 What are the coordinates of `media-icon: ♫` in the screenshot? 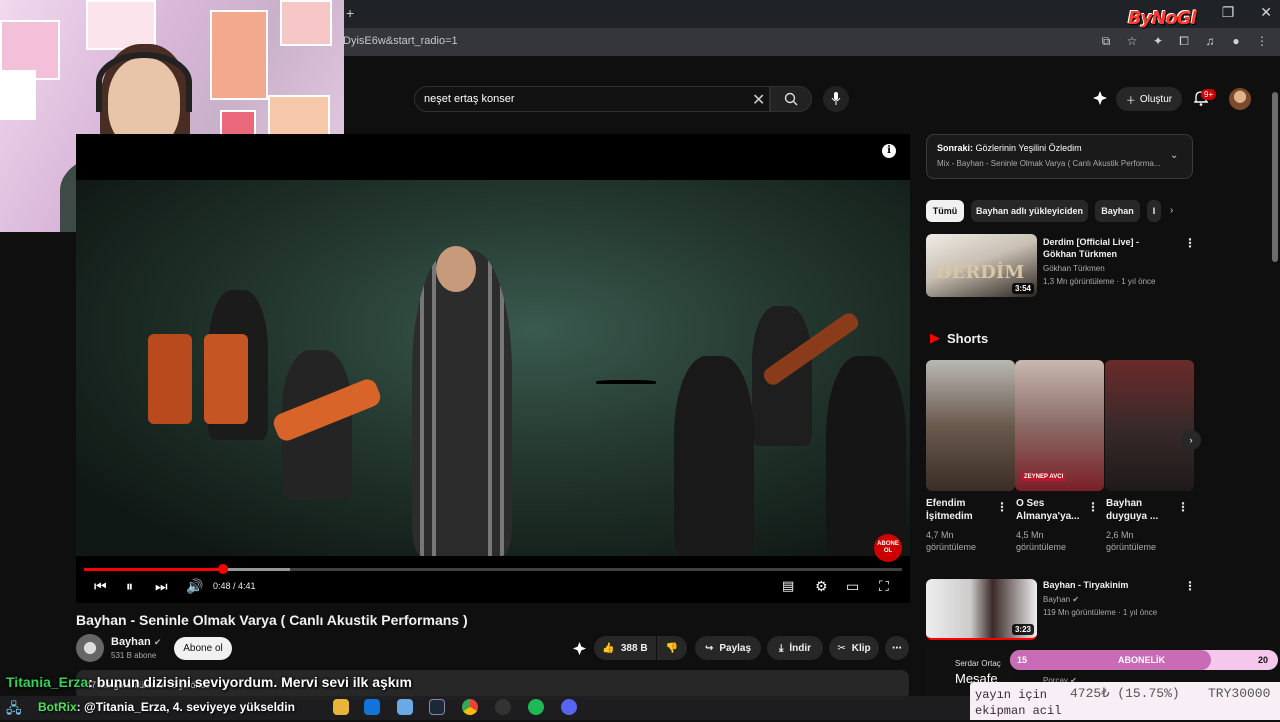 It's located at (1210, 41).